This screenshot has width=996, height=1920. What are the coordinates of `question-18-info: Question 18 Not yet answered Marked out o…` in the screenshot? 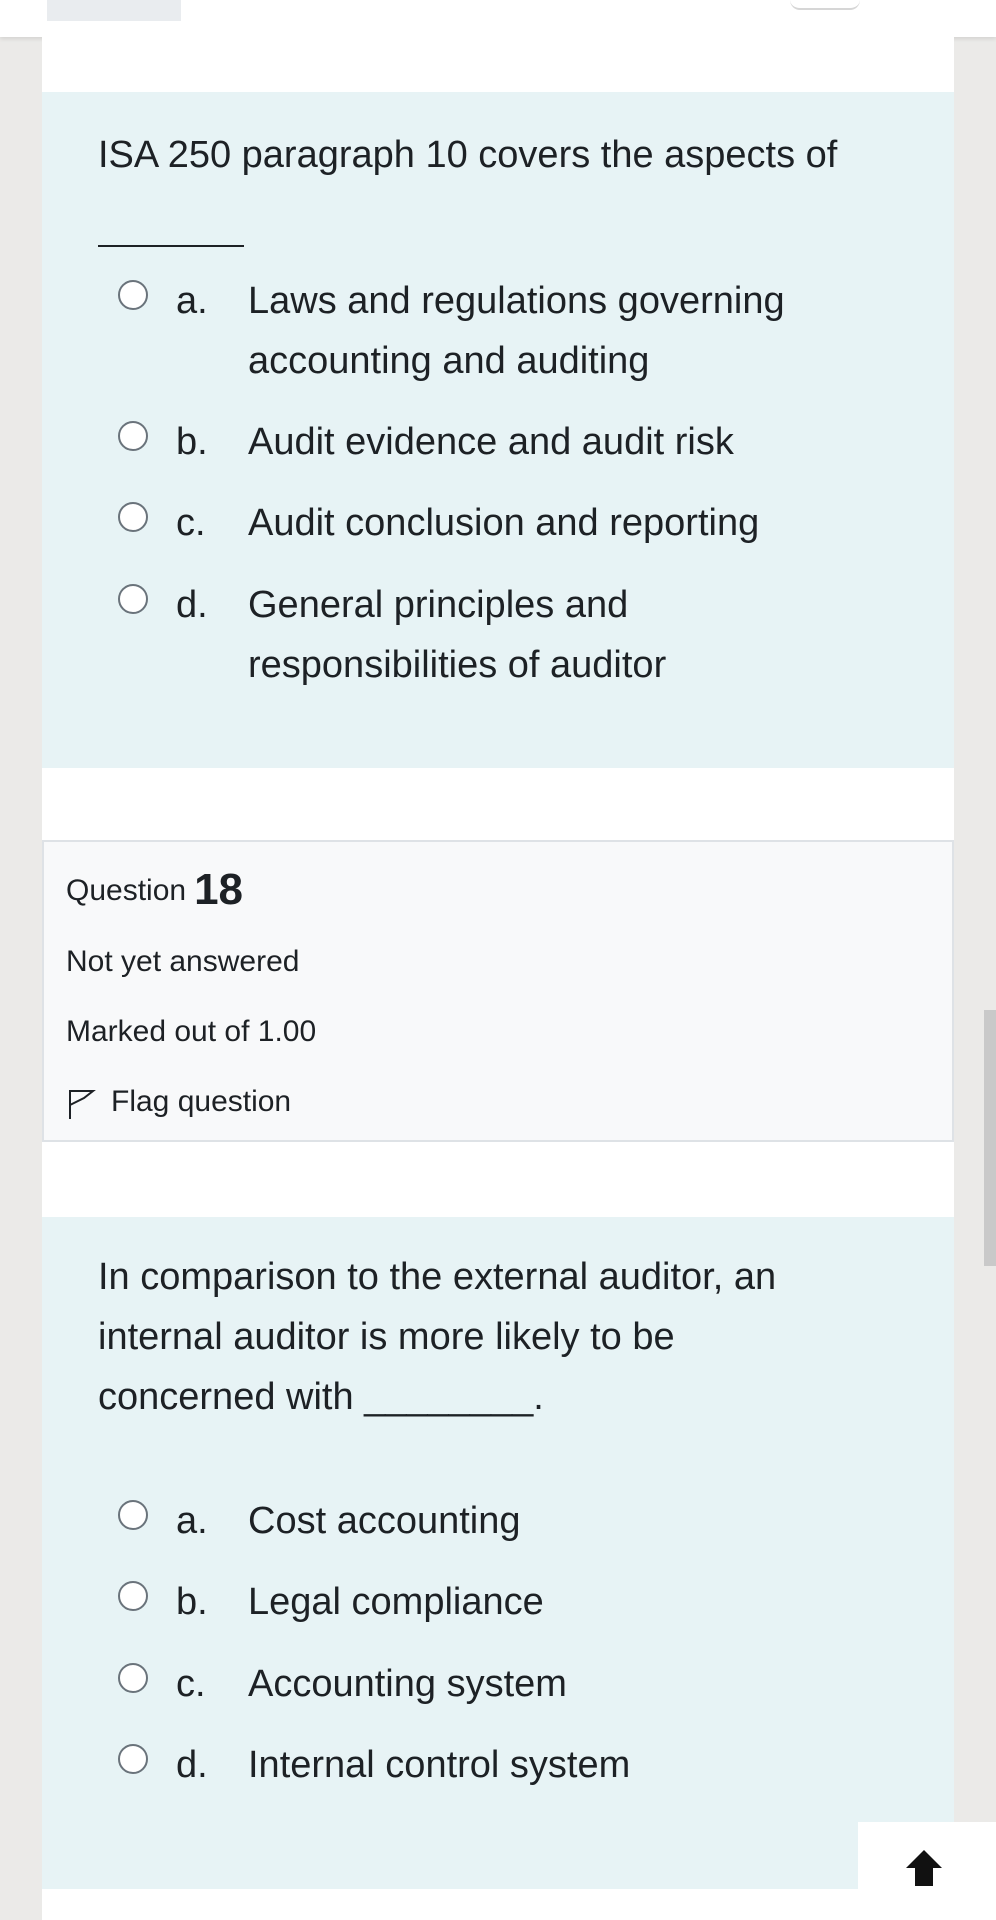 It's located at (498, 991).